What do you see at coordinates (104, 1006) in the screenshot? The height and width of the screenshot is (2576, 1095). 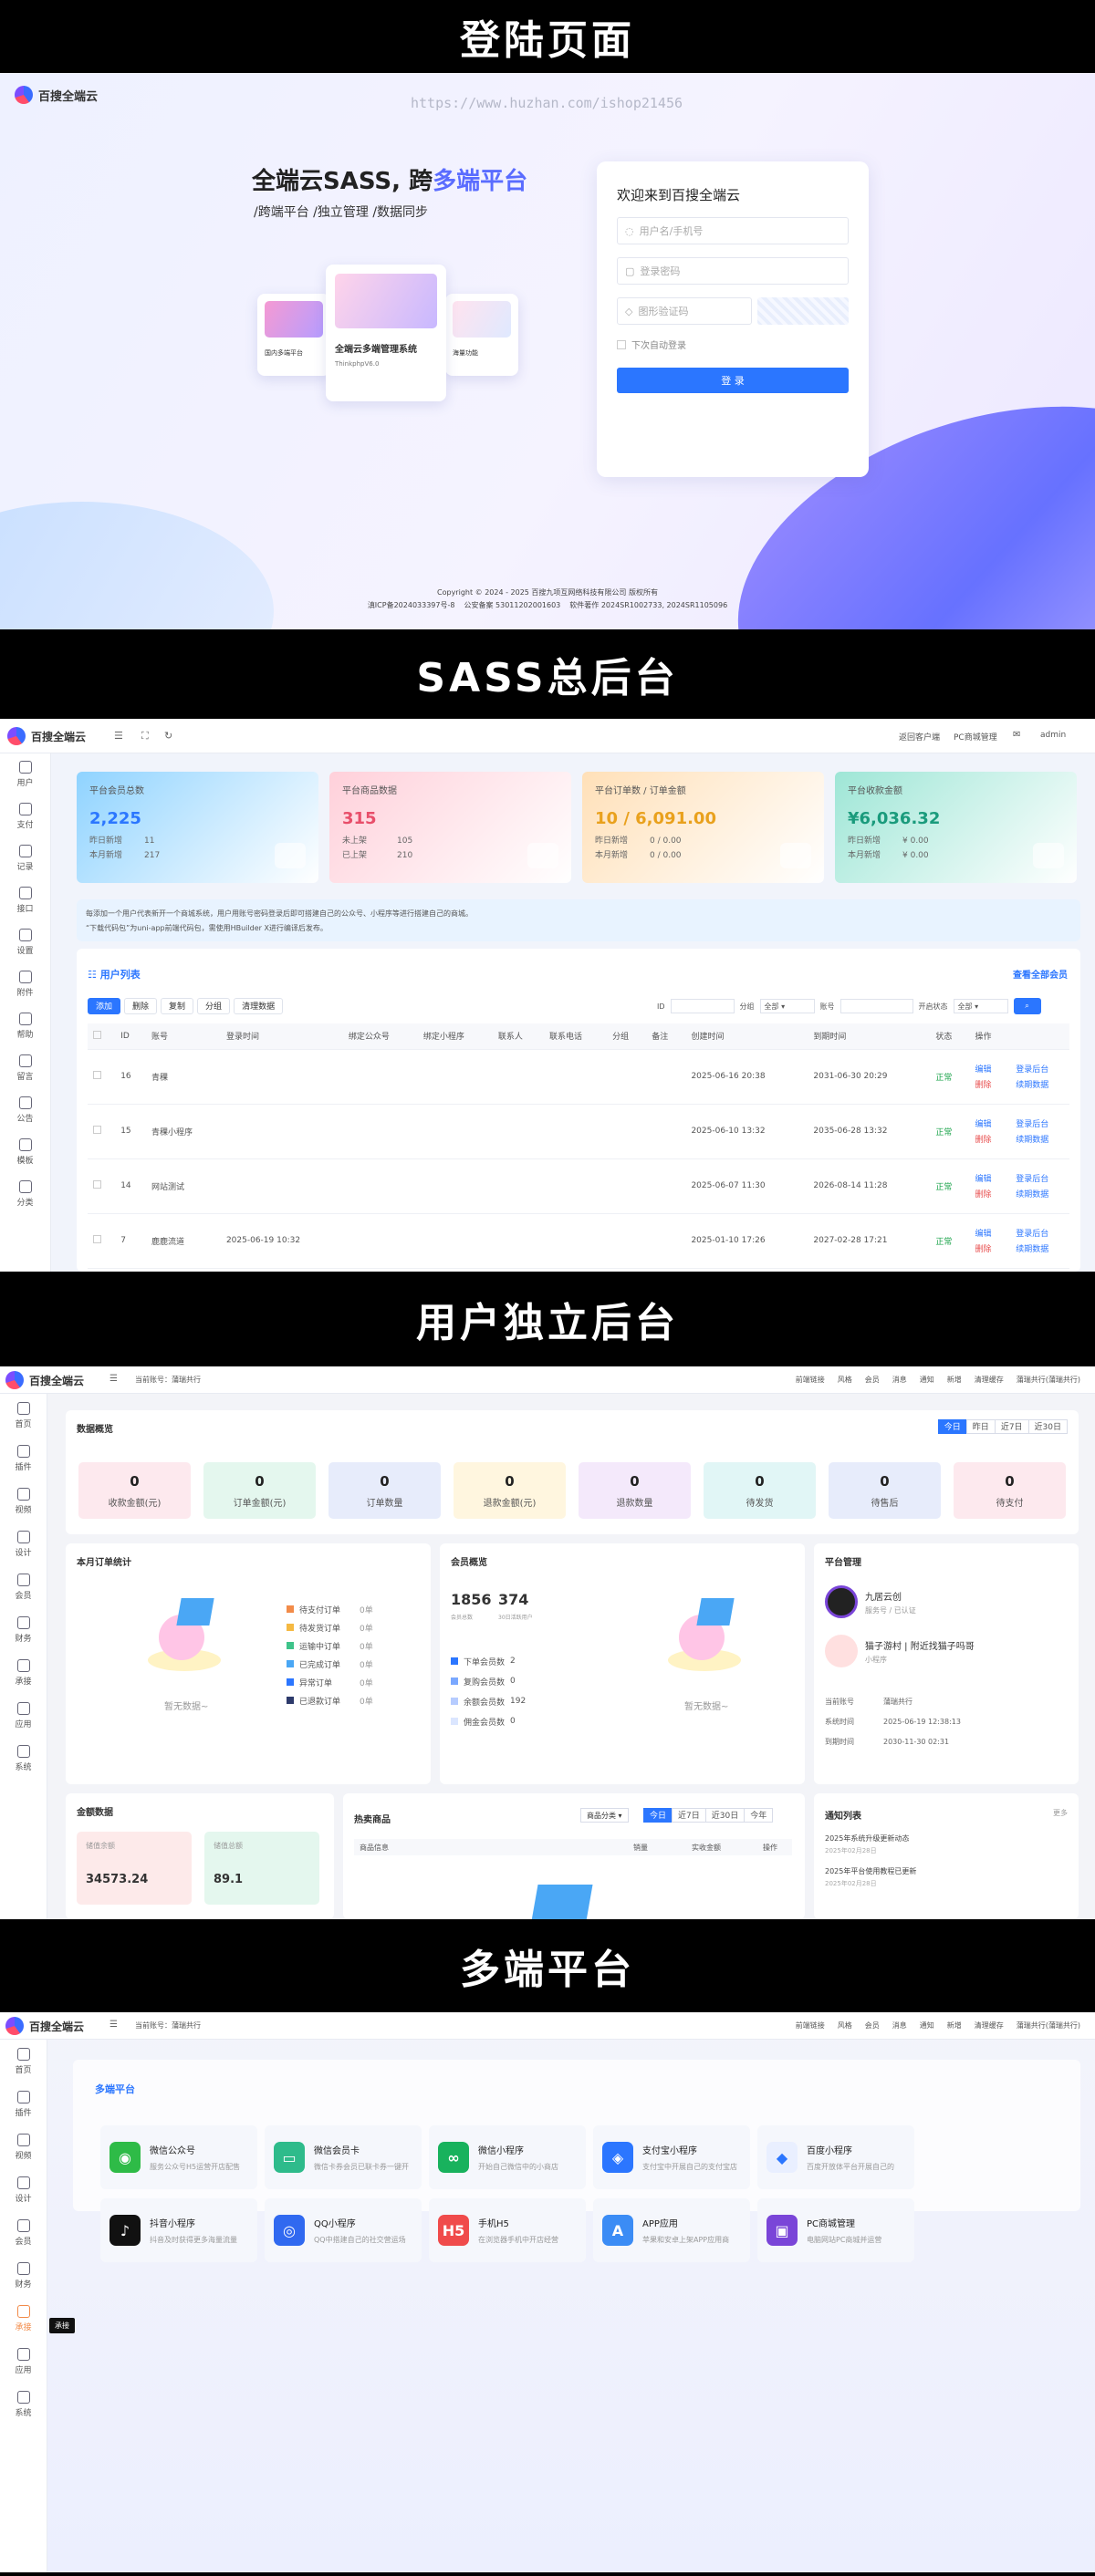 I see `toolbar-button: 添加` at bounding box center [104, 1006].